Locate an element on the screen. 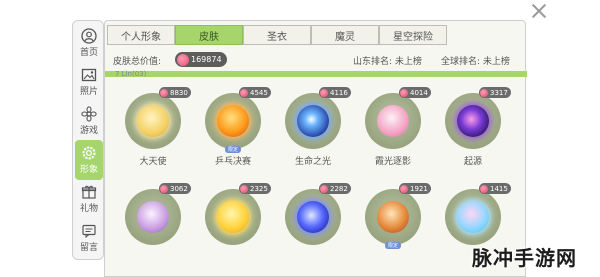 Image resolution: width=600 pixels, height=277 pixels. site-watermark: 脉冲手游网 is located at coordinates (524, 258).